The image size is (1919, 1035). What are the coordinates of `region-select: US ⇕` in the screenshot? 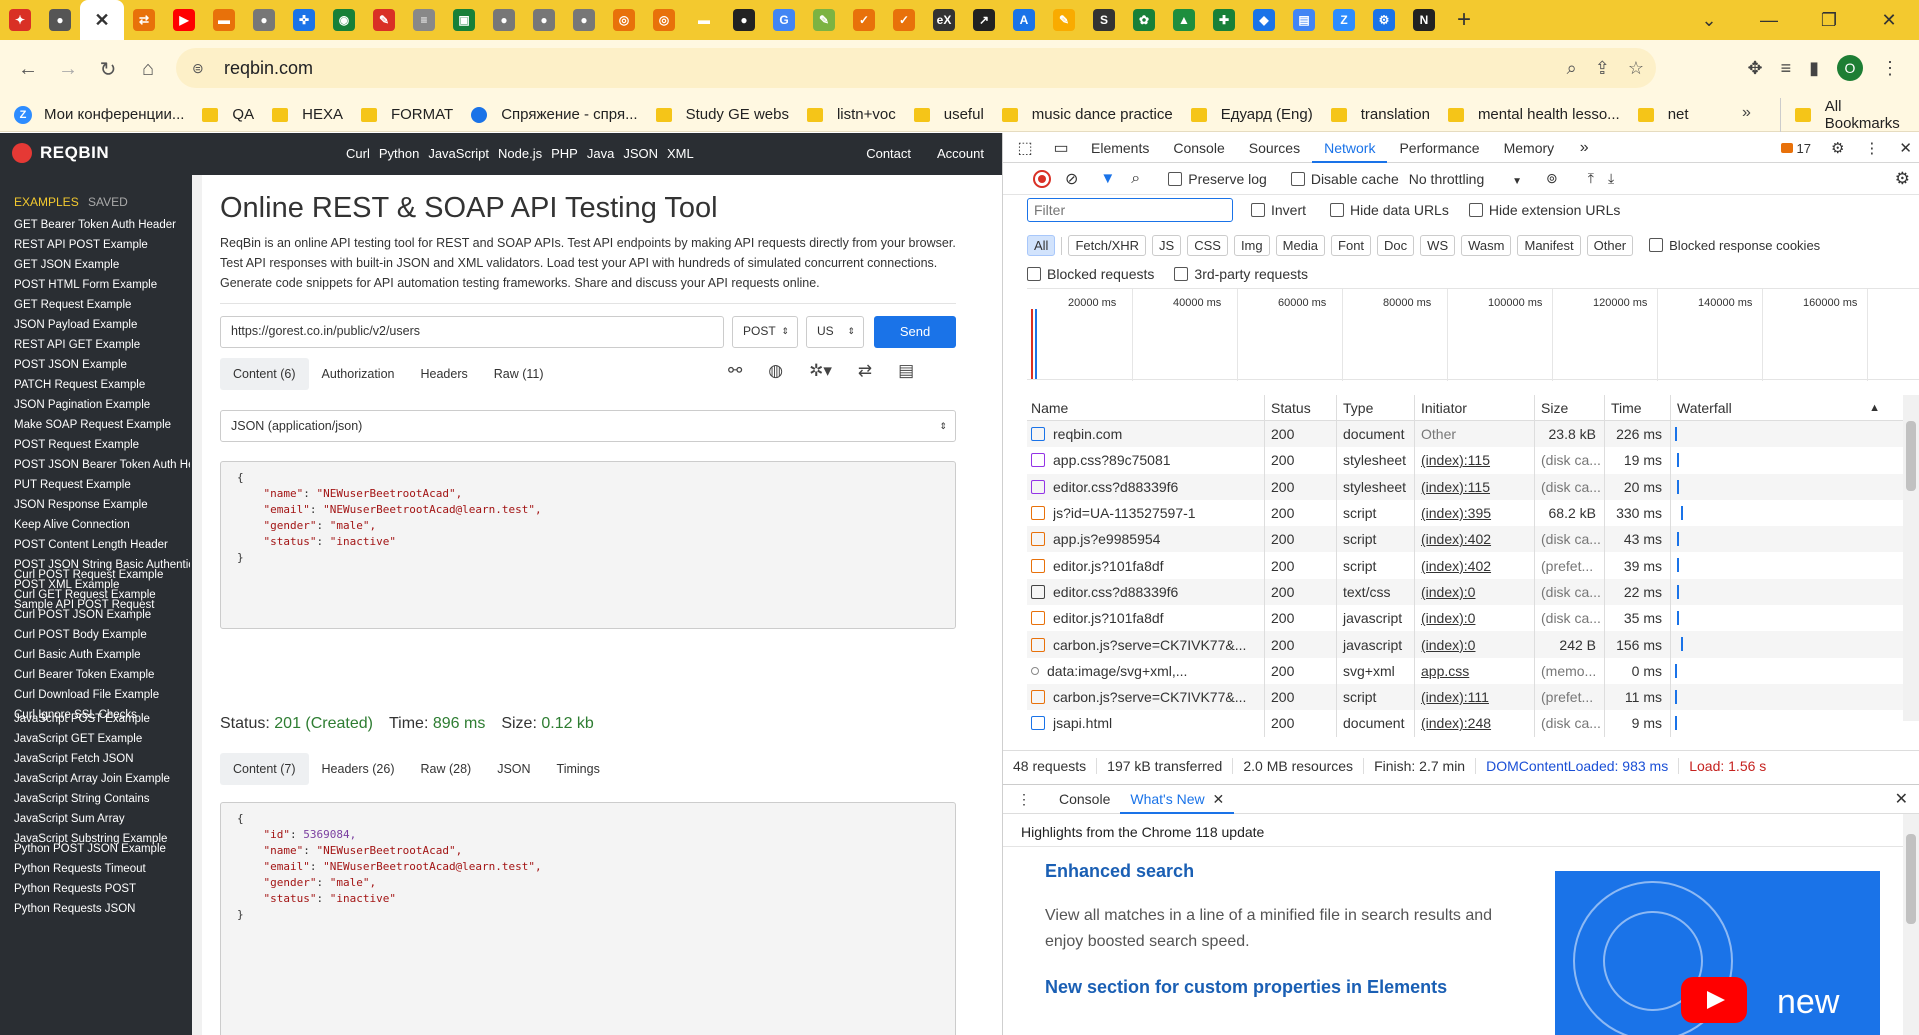 It's located at (835, 332).